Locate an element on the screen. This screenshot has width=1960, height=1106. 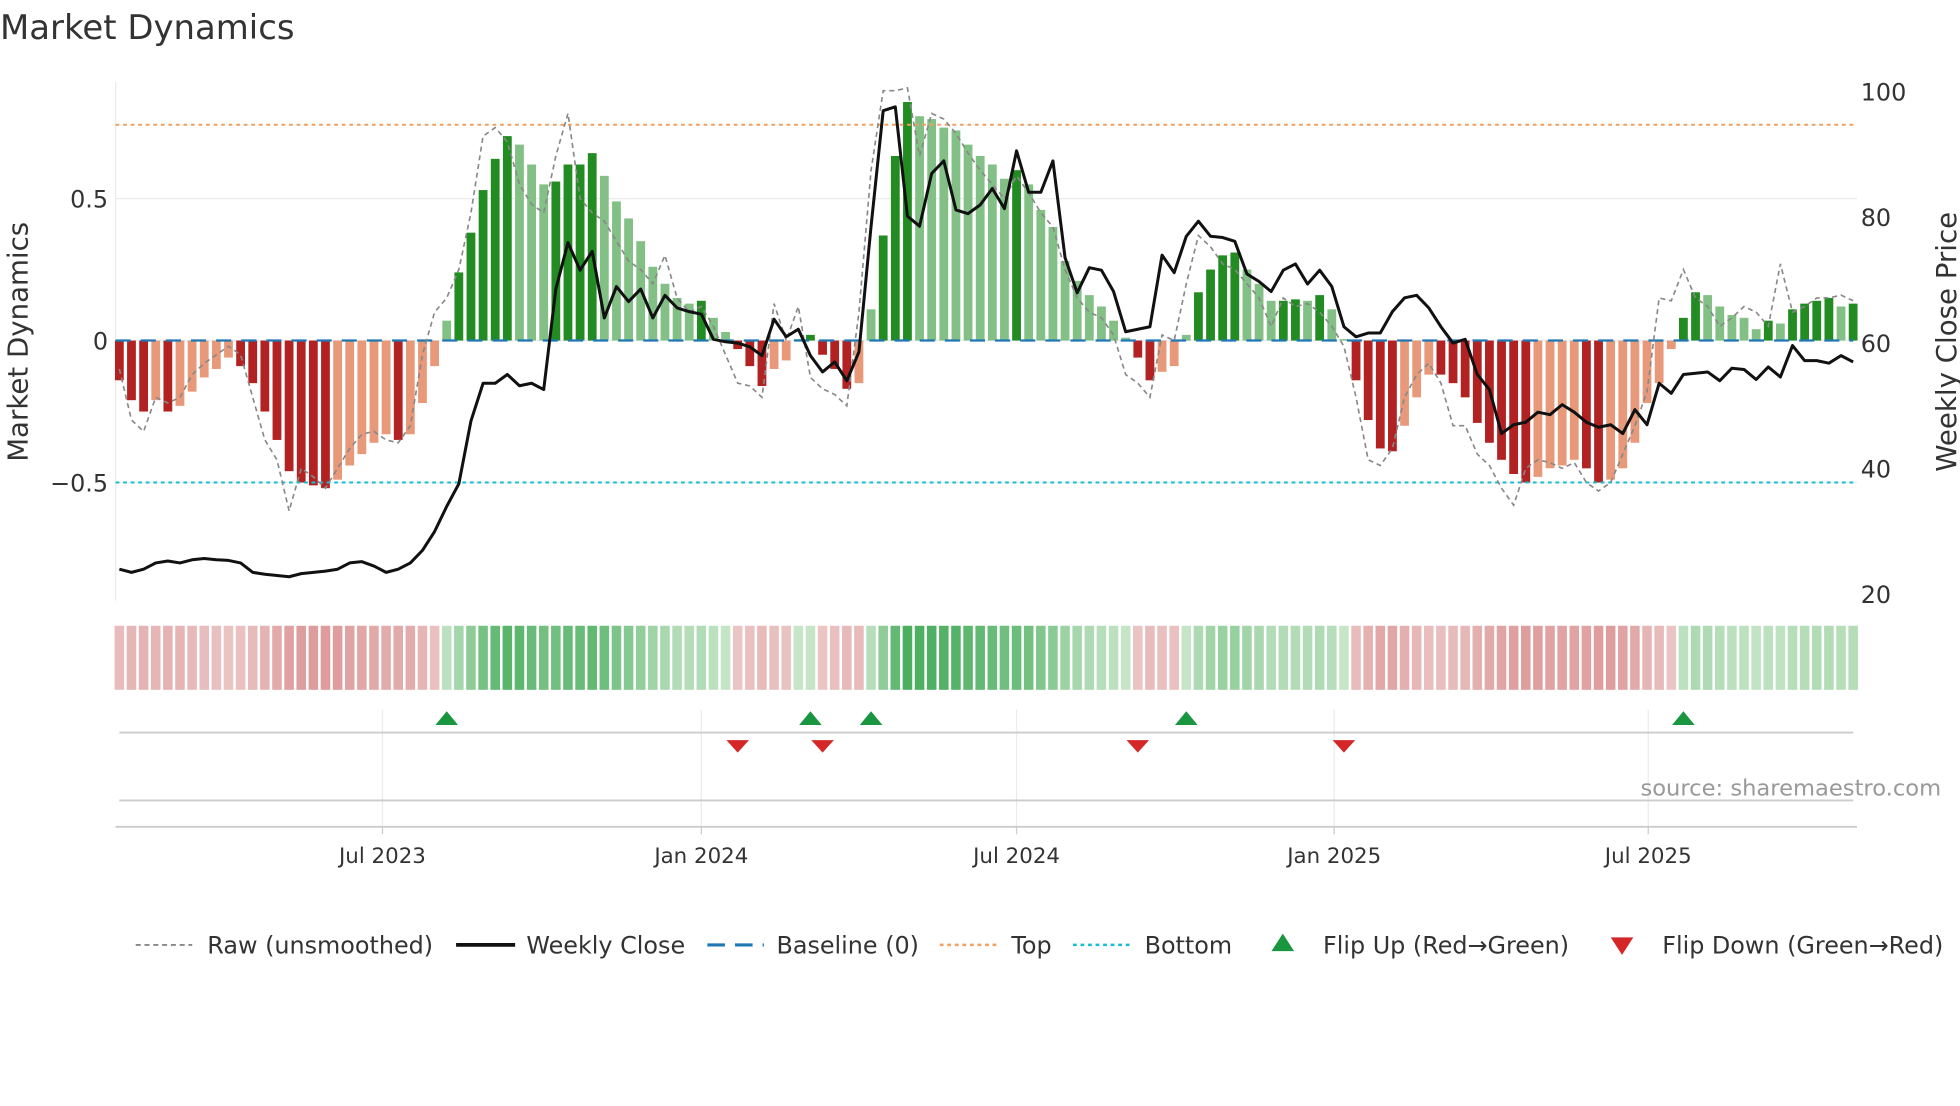
source-note: source: sharemaestro.com is located at coordinates (1790, 788).